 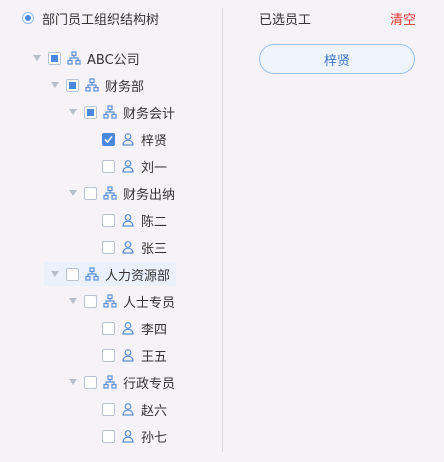 I want to click on radio-icon, so click(x=28, y=18).